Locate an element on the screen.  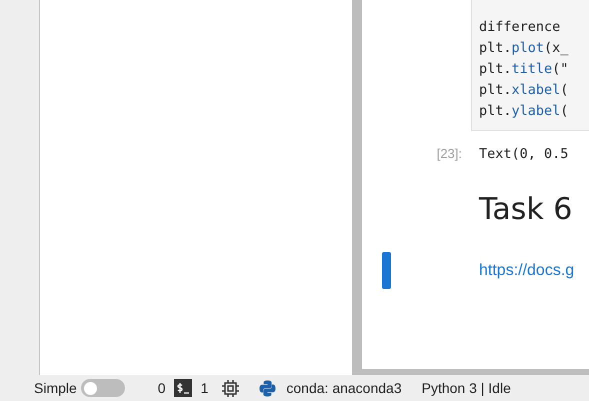
code-line: difference is located at coordinates (520, 27).